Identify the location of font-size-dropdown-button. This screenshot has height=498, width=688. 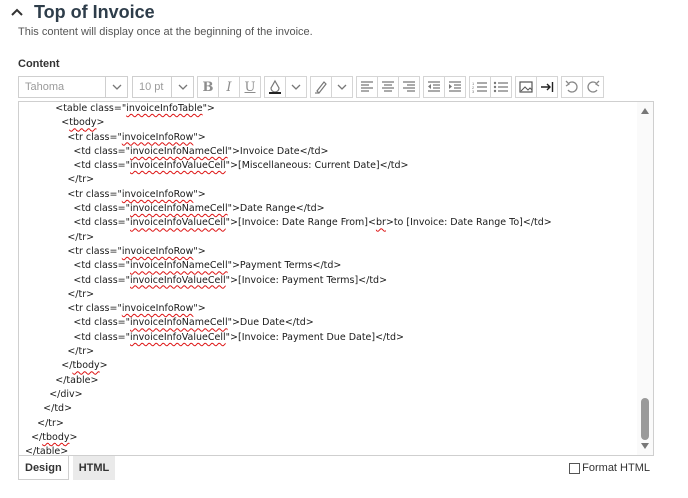
(183, 87).